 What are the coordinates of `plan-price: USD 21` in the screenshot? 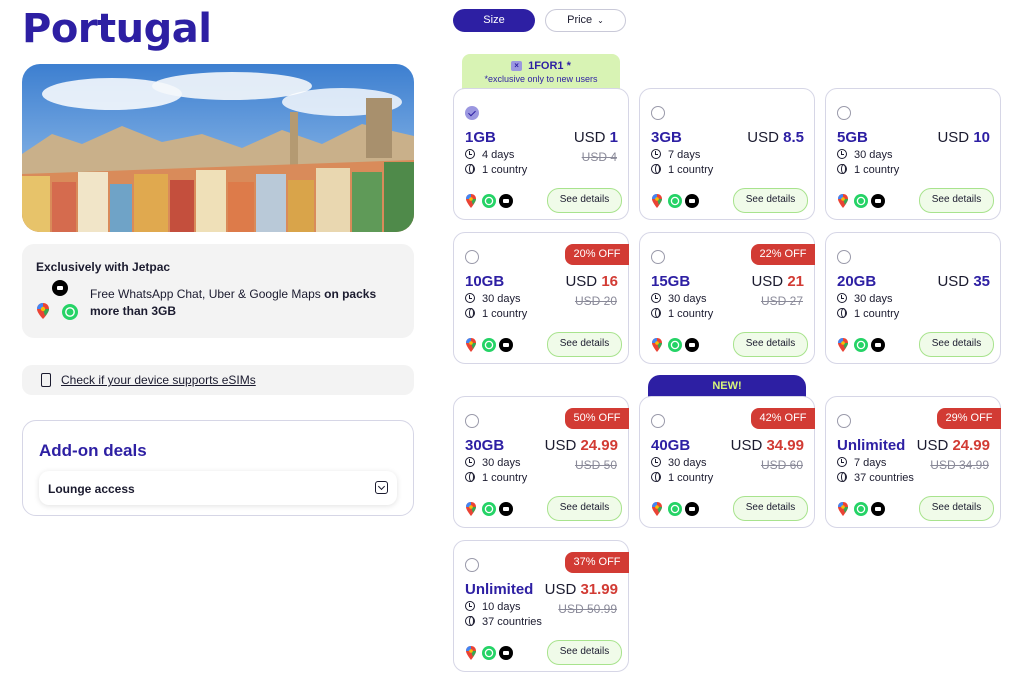 It's located at (777, 281).